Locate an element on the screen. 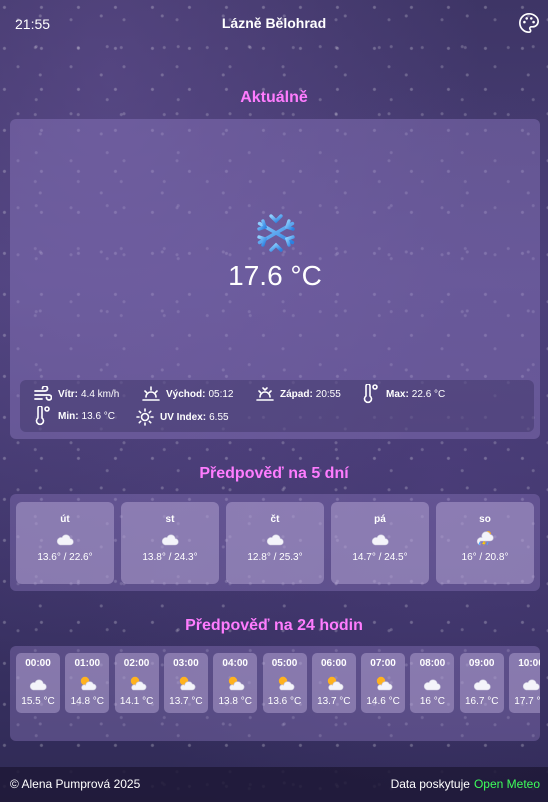 This screenshot has width=548, height=802. forecast-hour: 08:00 16 °C is located at coordinates (432, 683).